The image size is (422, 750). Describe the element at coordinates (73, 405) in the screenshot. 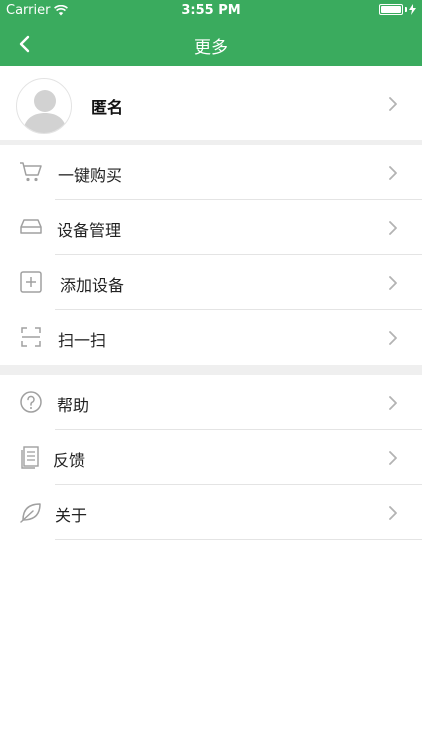

I see `menu-item-label: 帮助` at that location.